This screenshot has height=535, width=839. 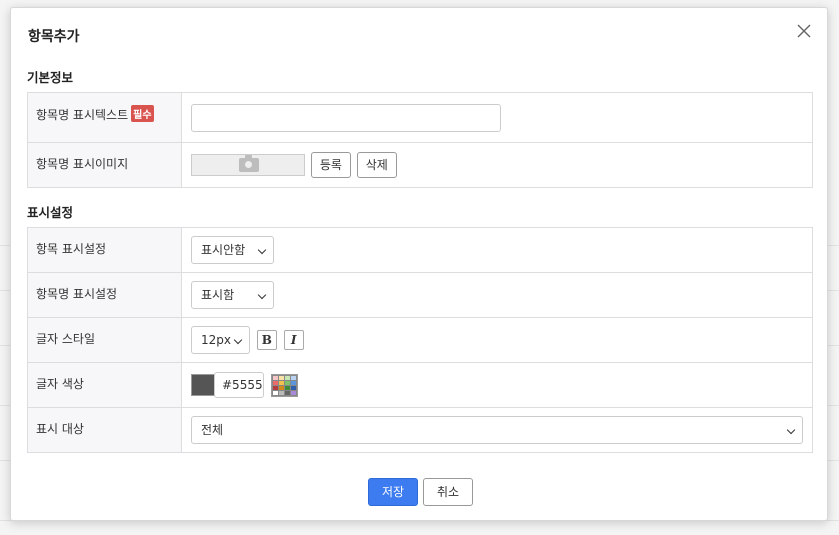 I want to click on image-preview, so click(x=248, y=165).